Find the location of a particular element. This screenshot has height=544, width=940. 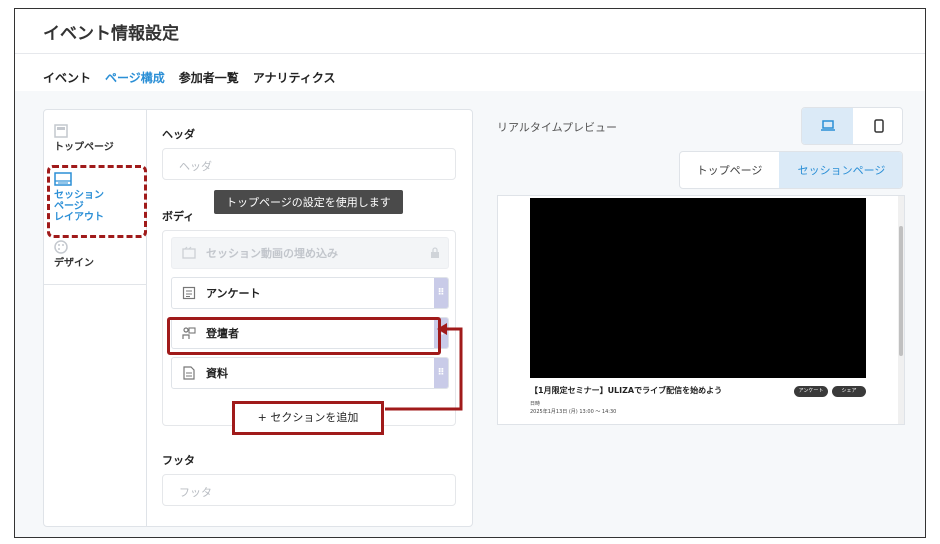

video-player is located at coordinates (698, 288).